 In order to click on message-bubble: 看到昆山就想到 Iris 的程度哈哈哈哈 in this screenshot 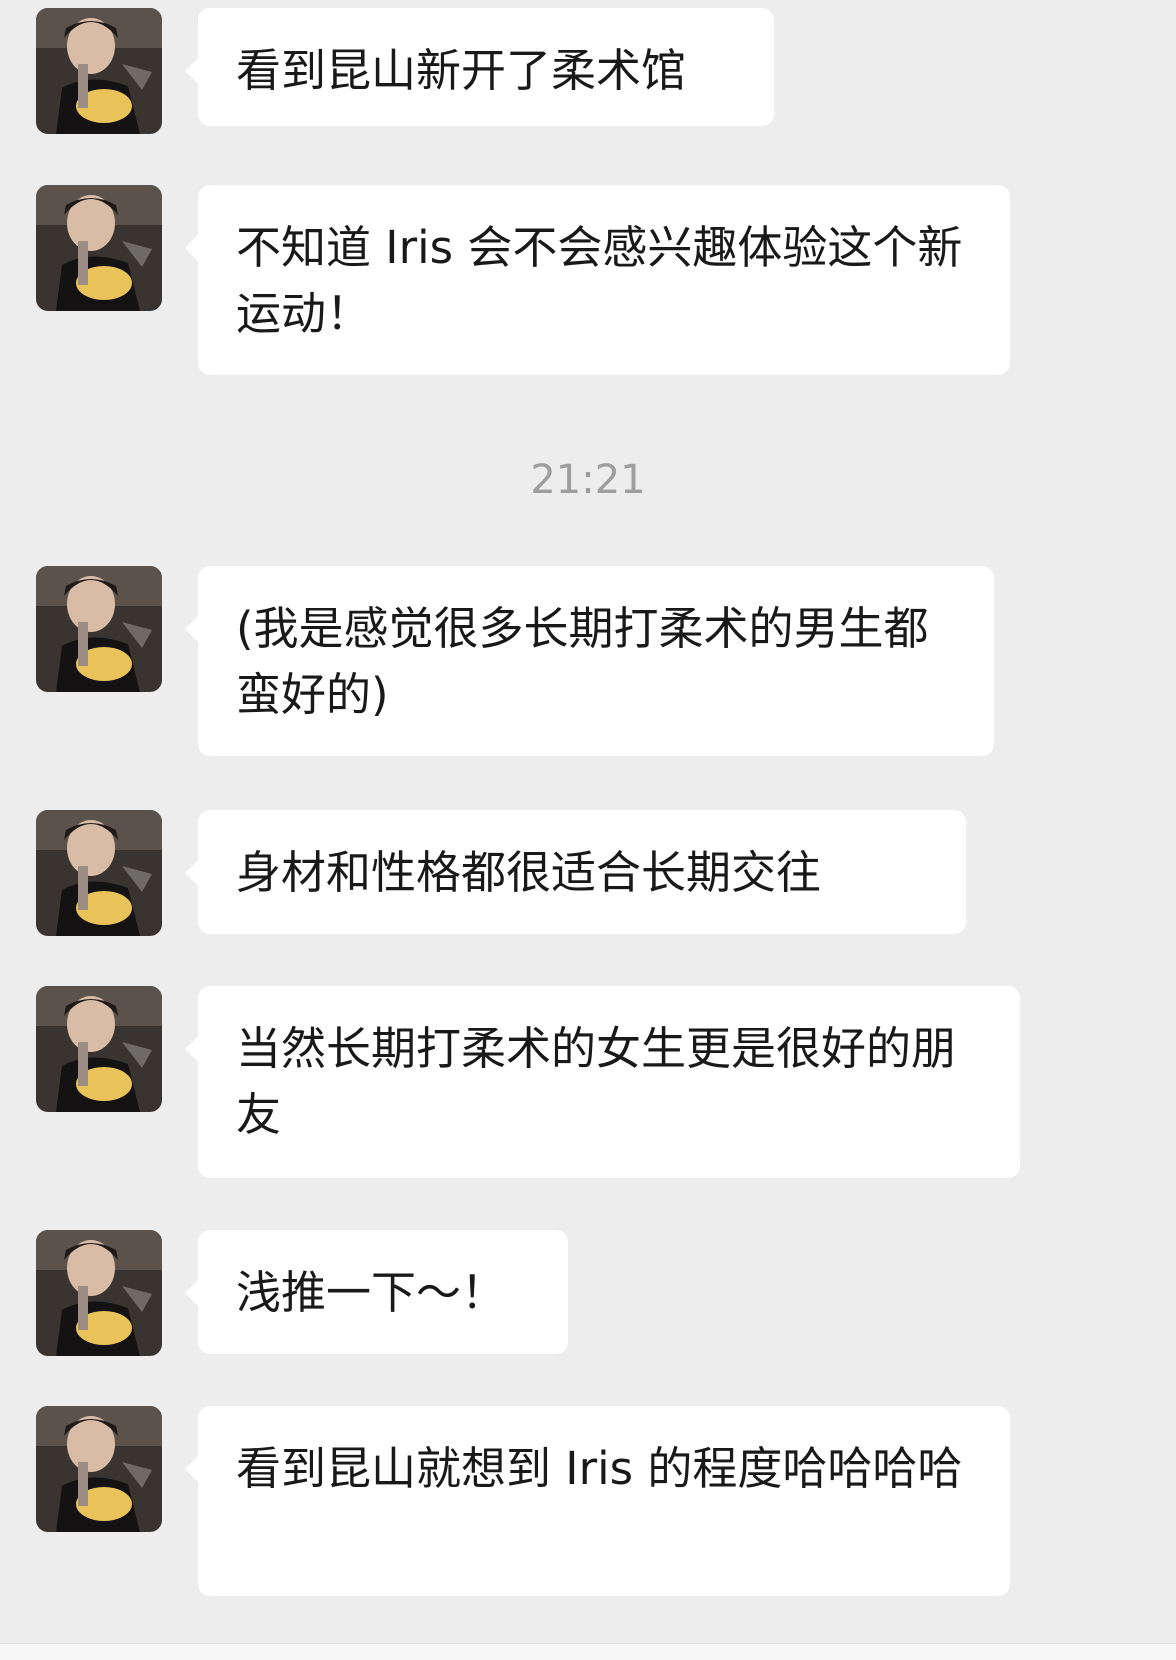, I will do `click(597, 1501)`.